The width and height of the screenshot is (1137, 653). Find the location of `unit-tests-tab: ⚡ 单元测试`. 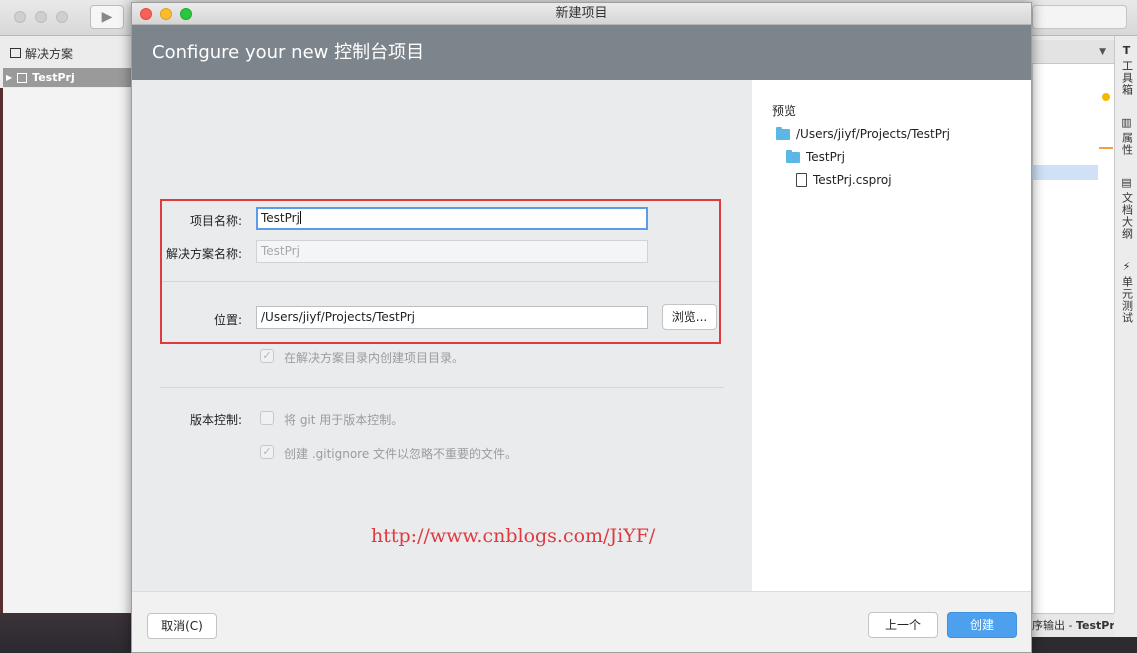

unit-tests-tab: ⚡ 单元测试 is located at coordinates (1126, 292).